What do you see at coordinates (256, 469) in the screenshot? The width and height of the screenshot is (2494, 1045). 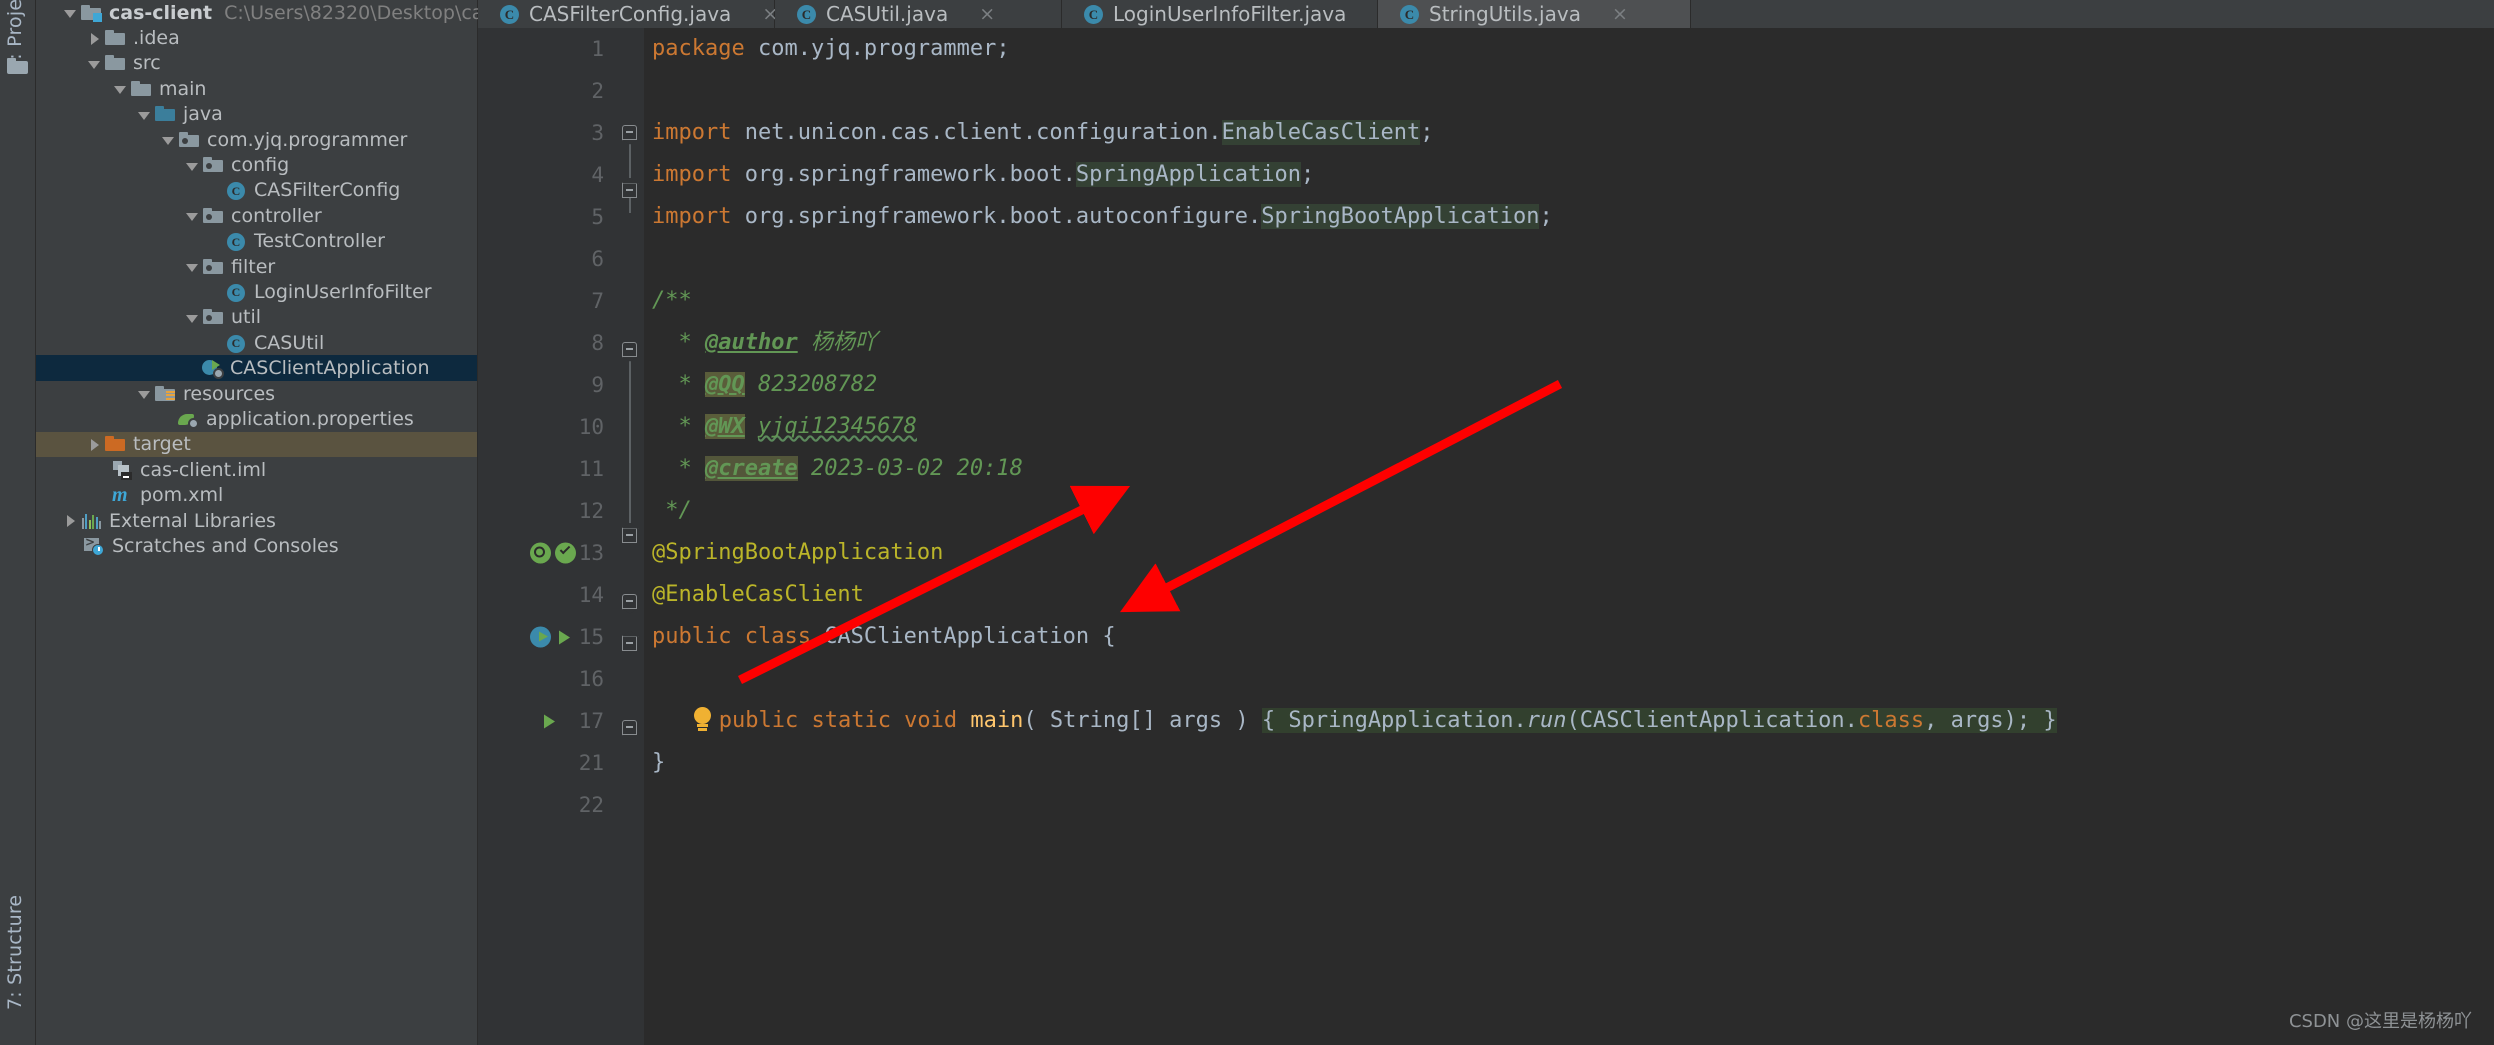 I see `tree-row-cas-client-iml: cas-client.iml` at bounding box center [256, 469].